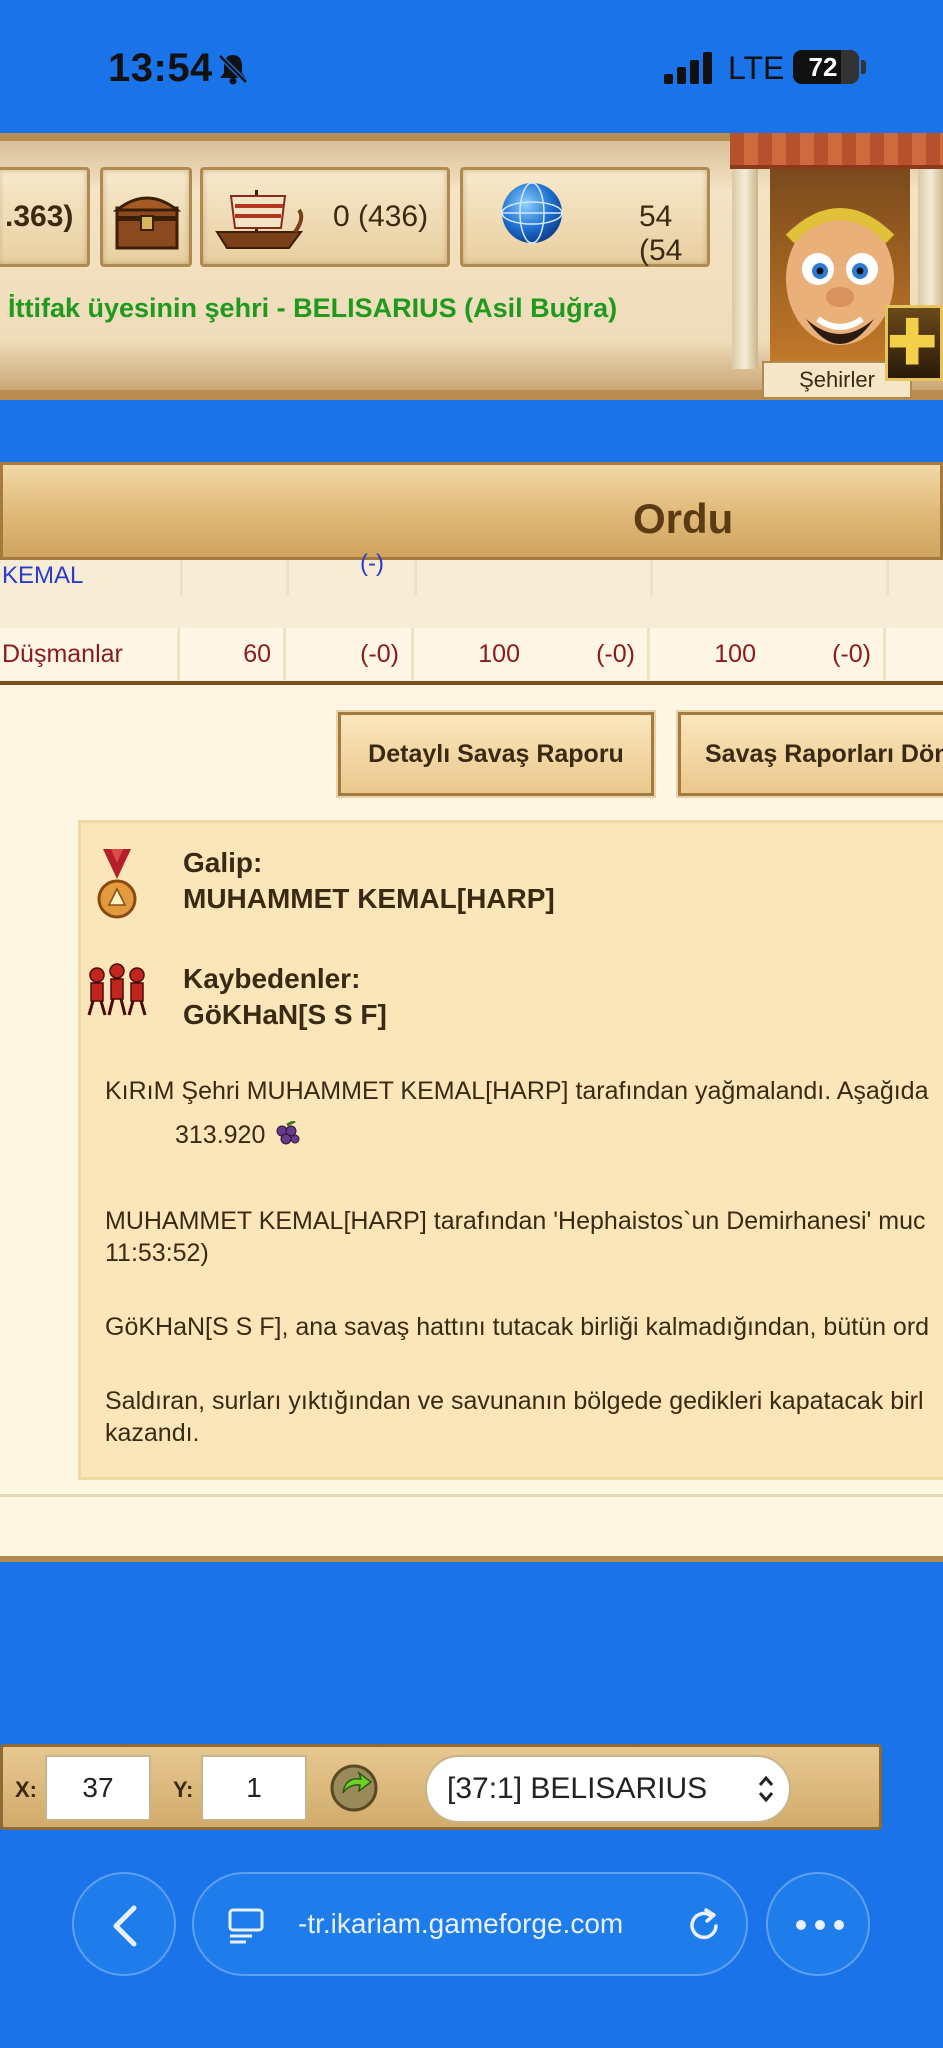 The image size is (943, 2048). Describe the element at coordinates (39, 216) in the screenshot. I see `resource-amount: .363)` at that location.